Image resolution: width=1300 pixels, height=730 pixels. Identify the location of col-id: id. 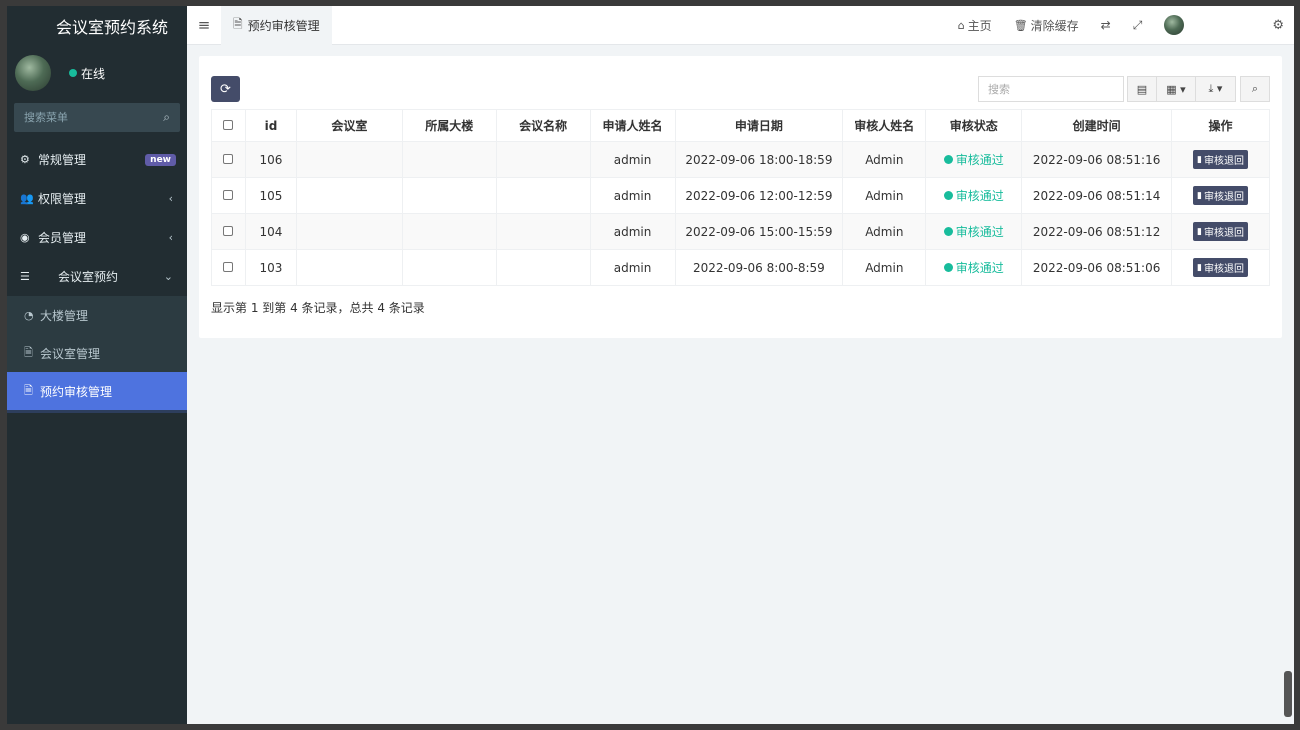
(270, 125).